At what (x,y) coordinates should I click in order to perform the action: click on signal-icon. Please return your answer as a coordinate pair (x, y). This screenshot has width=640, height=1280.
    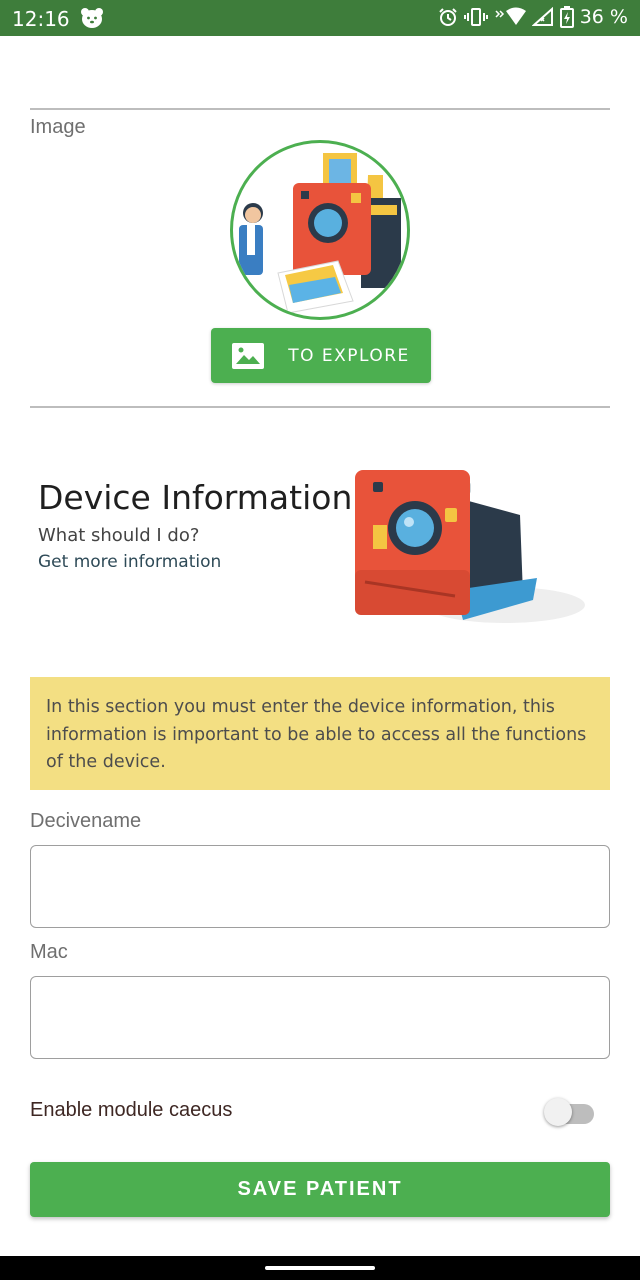
    Looking at the image, I should click on (542, 16).